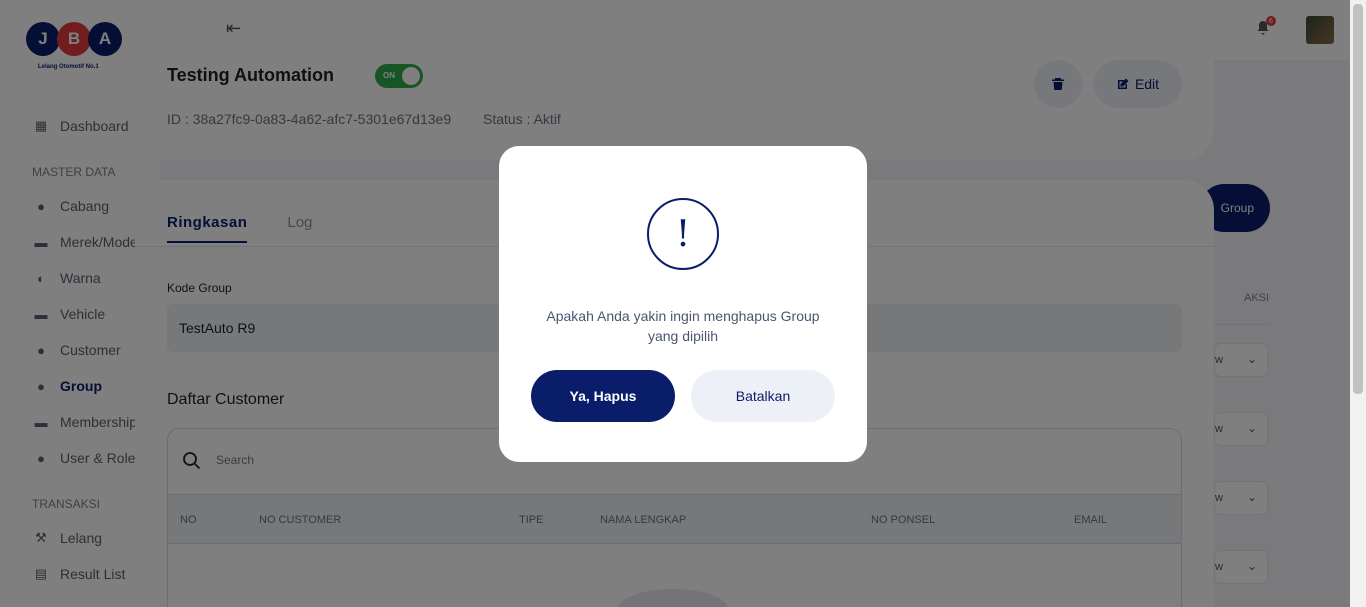  Describe the element at coordinates (683, 234) in the screenshot. I see `exclamation-icon: !` at that location.